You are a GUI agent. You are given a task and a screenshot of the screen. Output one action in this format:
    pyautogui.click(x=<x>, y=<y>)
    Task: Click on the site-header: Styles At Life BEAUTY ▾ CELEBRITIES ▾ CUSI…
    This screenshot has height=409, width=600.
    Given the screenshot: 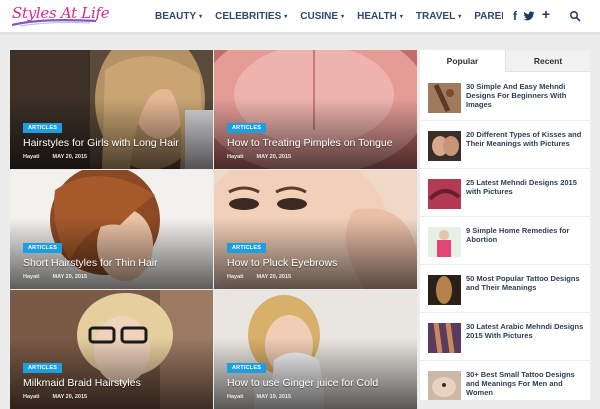 What is the action you would take?
    pyautogui.click(x=300, y=16)
    